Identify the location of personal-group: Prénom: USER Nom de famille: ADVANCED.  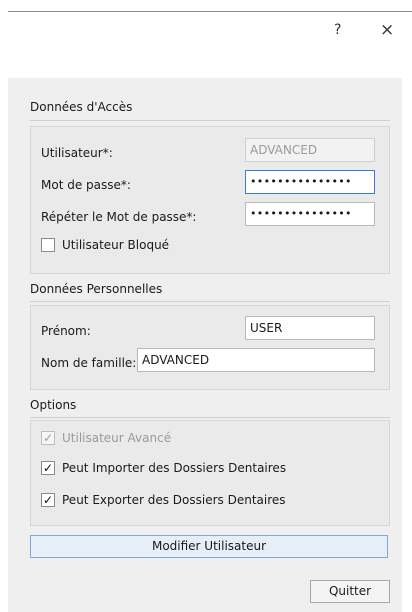
(210, 347).